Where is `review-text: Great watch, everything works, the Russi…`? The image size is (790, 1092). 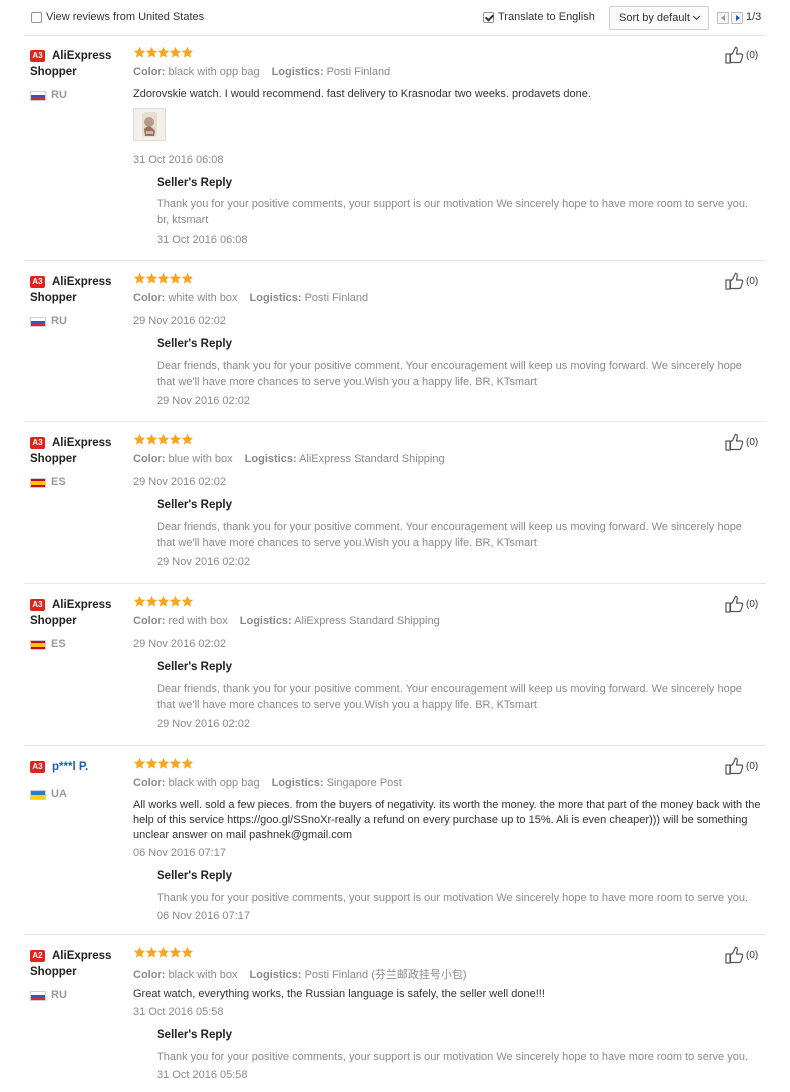
review-text: Great watch, everything works, the Russi… is located at coordinates (339, 994).